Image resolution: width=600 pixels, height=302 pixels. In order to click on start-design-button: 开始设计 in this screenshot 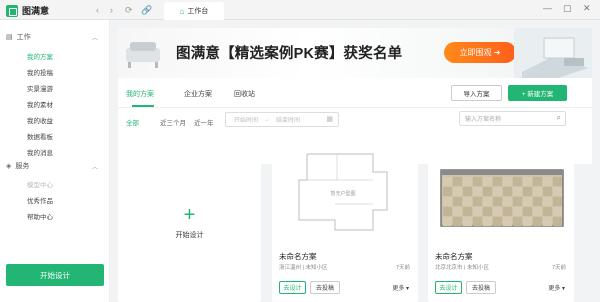, I will do `click(55, 275)`.